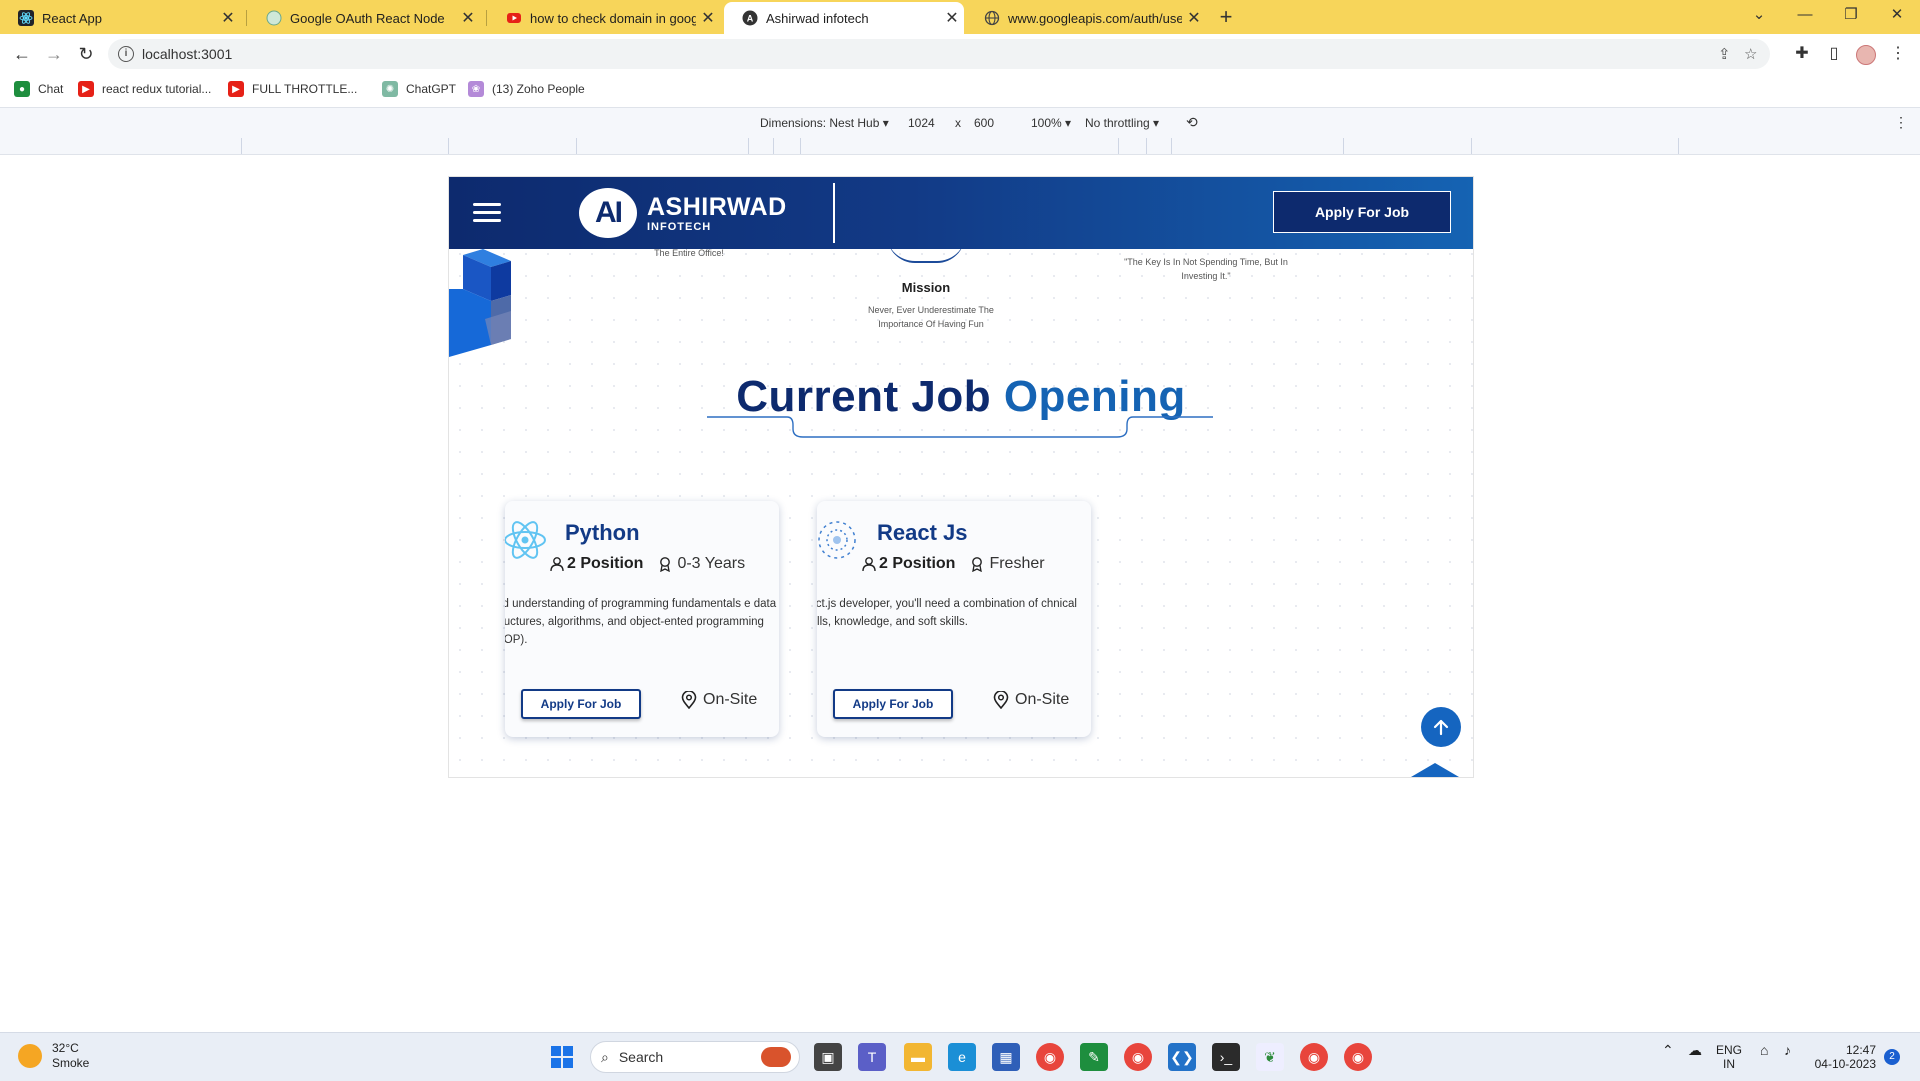  What do you see at coordinates (1892, 1057) in the screenshot?
I see `notification-badge: 2` at bounding box center [1892, 1057].